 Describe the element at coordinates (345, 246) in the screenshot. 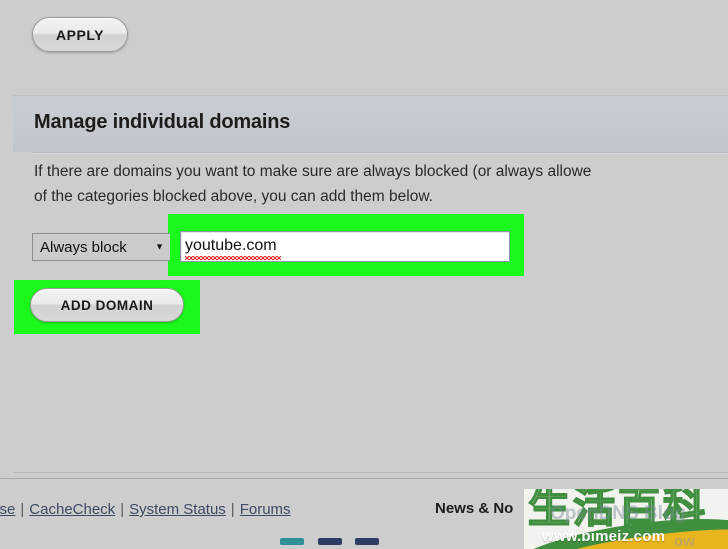

I see `domain-input: youtube.com` at that location.